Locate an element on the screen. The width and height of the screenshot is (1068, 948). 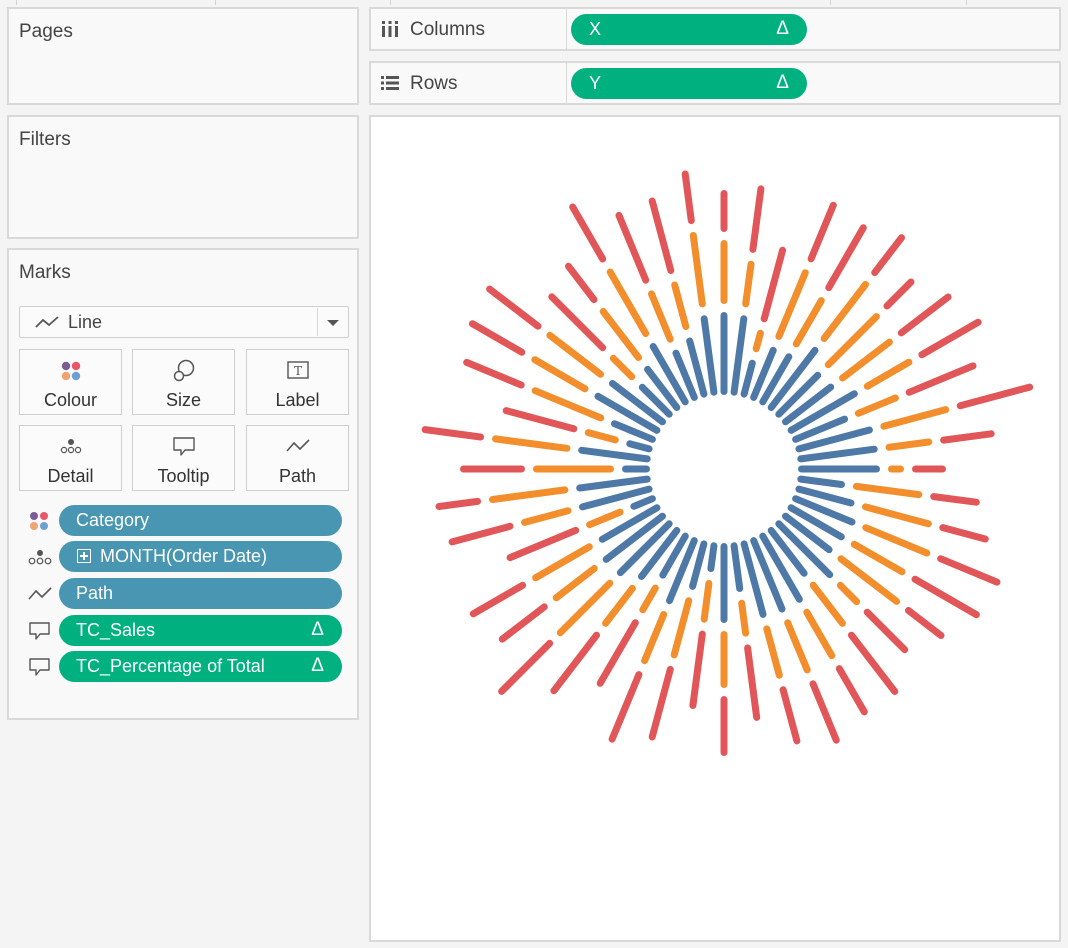
month-order-date-pill: MONTH(Order Date) is located at coordinates (200, 556).